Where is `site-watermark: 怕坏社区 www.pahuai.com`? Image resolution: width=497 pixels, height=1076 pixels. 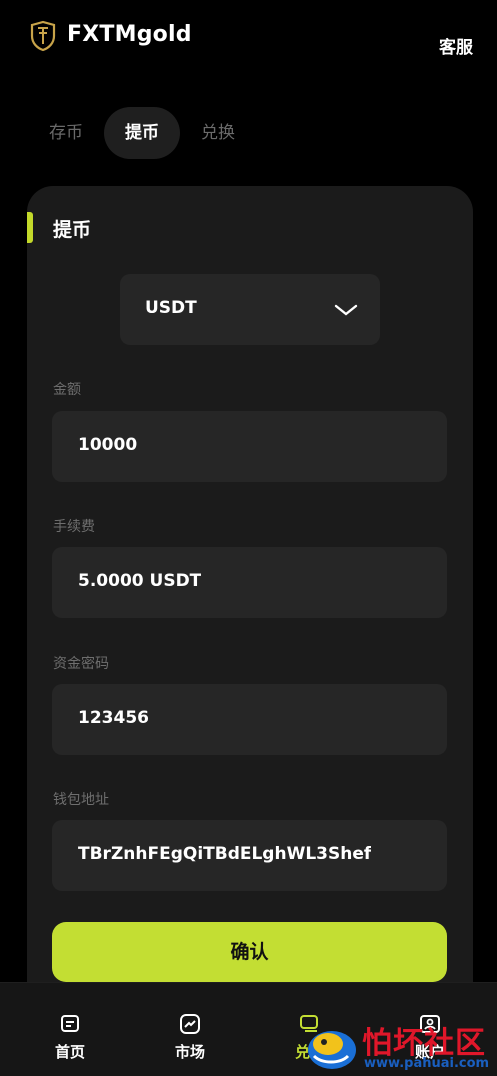
site-watermark: 怕坏社区 www.pahuai.com is located at coordinates (398, 1046).